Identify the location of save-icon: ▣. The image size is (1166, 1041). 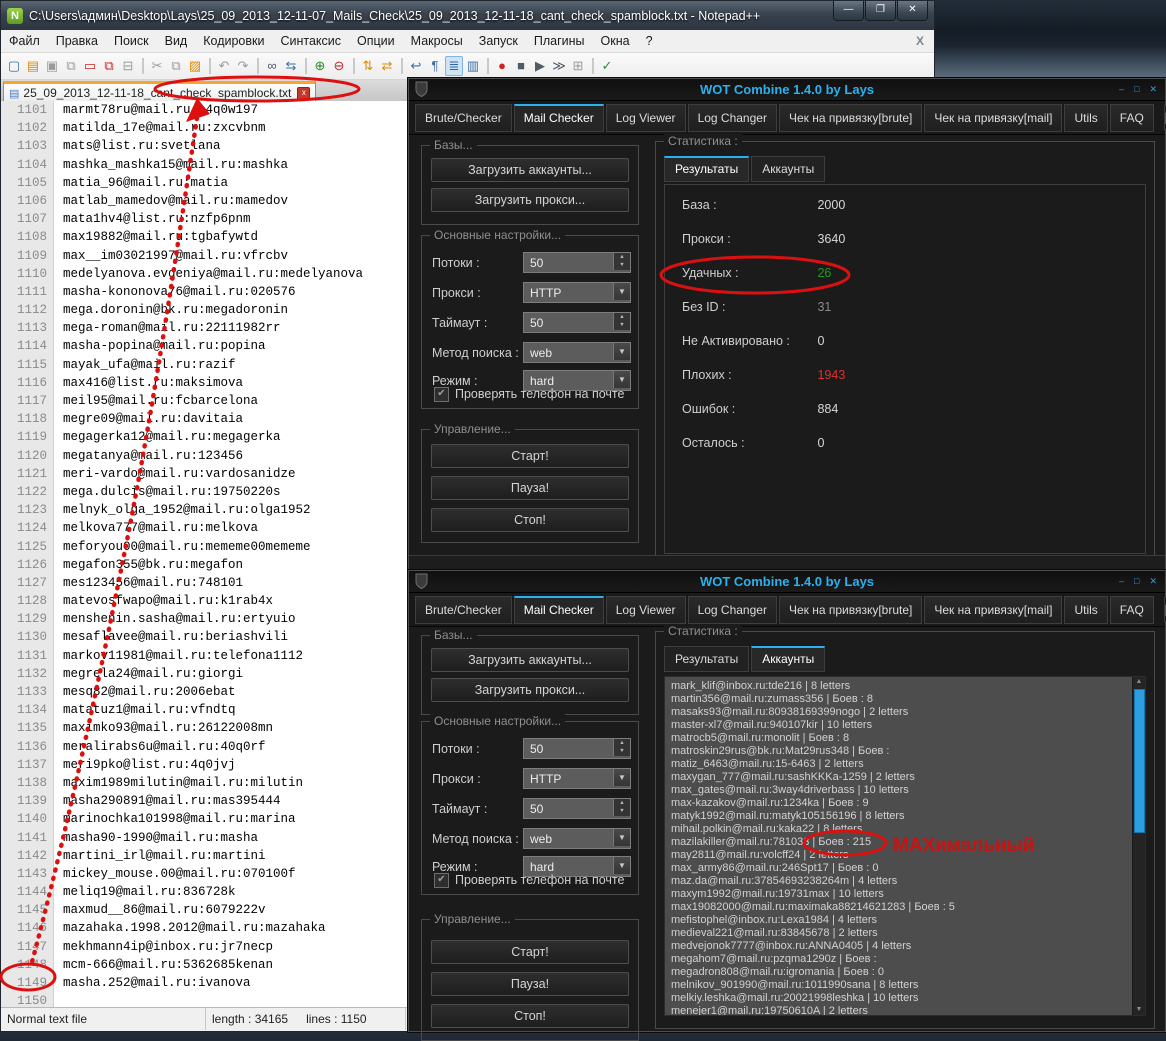
(52, 66).